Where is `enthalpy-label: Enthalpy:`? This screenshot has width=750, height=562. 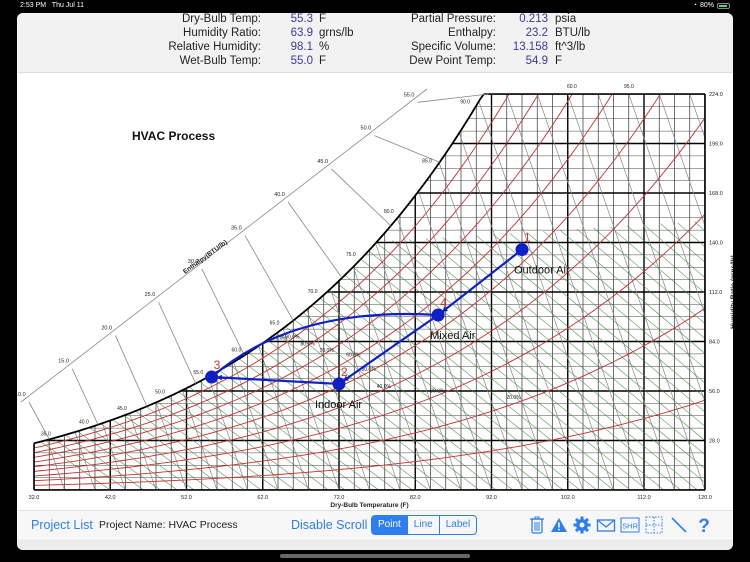
enthalpy-label: Enthalpy: is located at coordinates (472, 33).